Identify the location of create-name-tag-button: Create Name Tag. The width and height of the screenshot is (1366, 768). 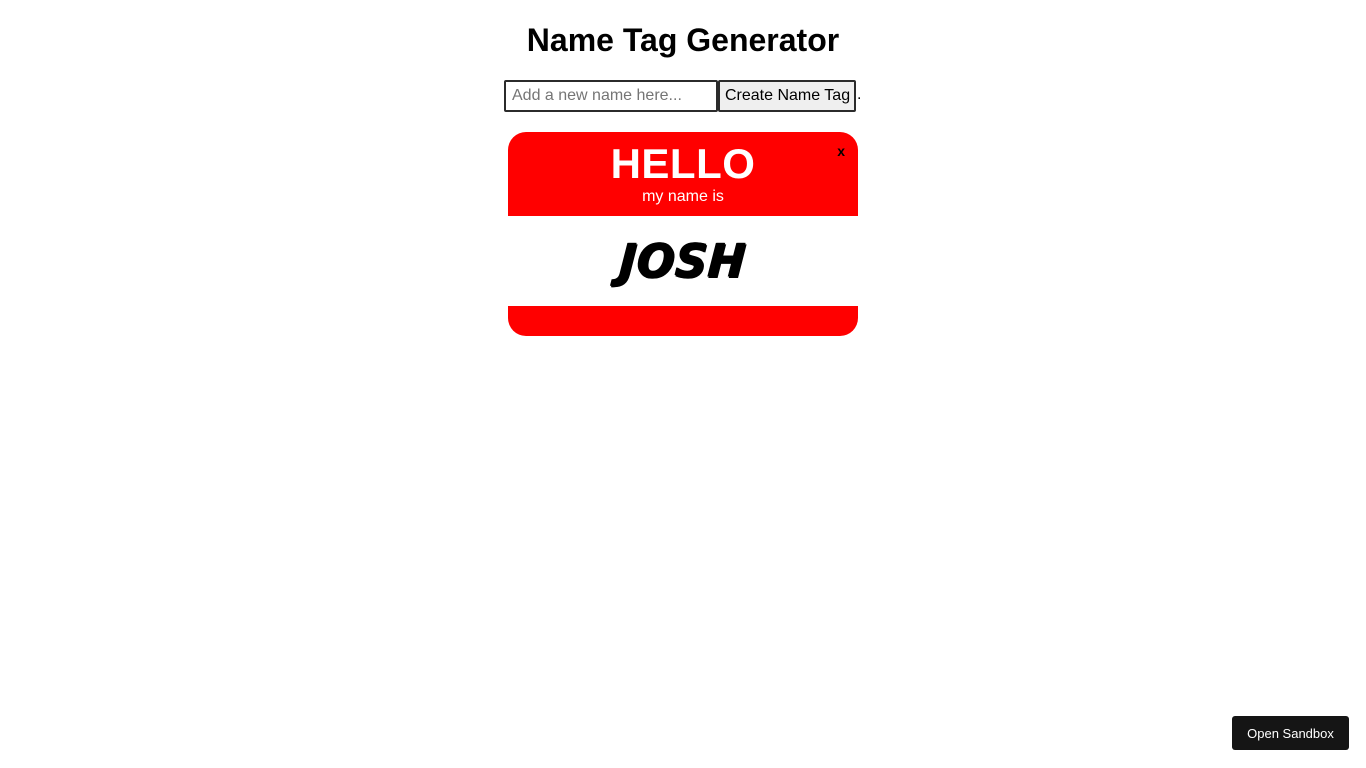
(787, 96).